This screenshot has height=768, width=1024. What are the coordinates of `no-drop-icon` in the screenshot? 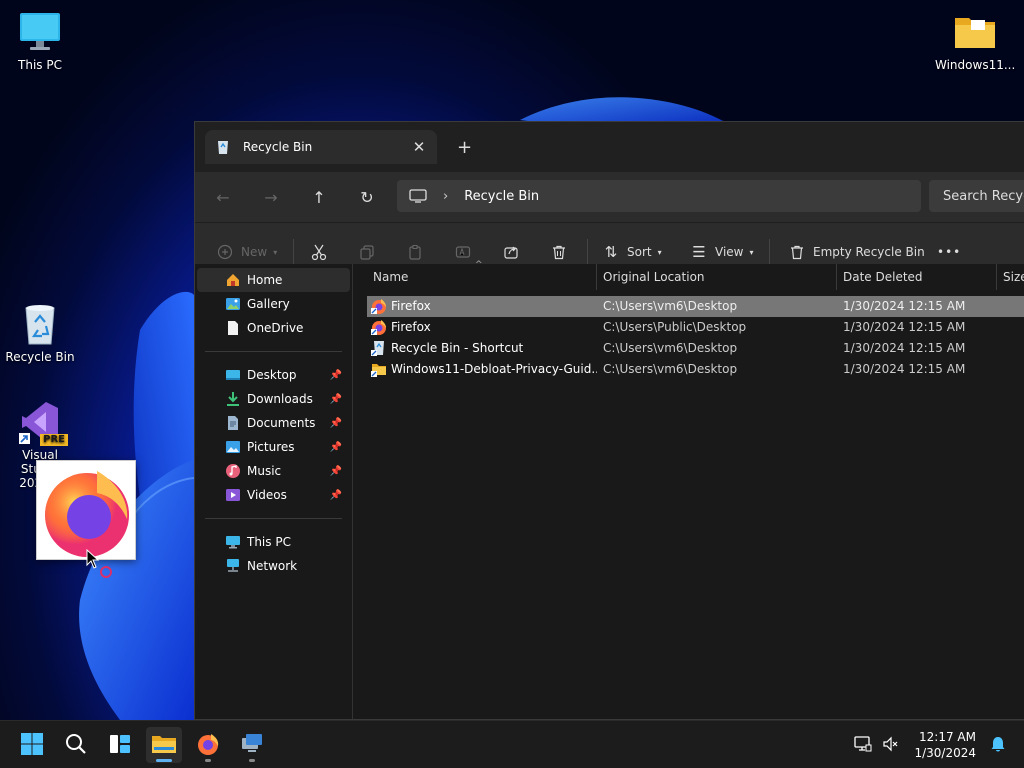 It's located at (106, 572).